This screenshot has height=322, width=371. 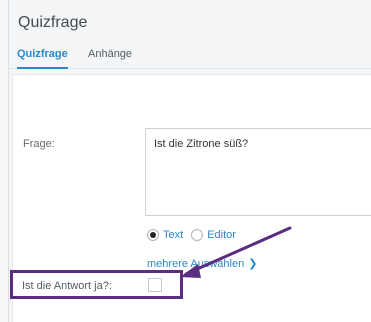 I want to click on multi-select-link: mehrere Auswählen ❯, so click(x=202, y=263).